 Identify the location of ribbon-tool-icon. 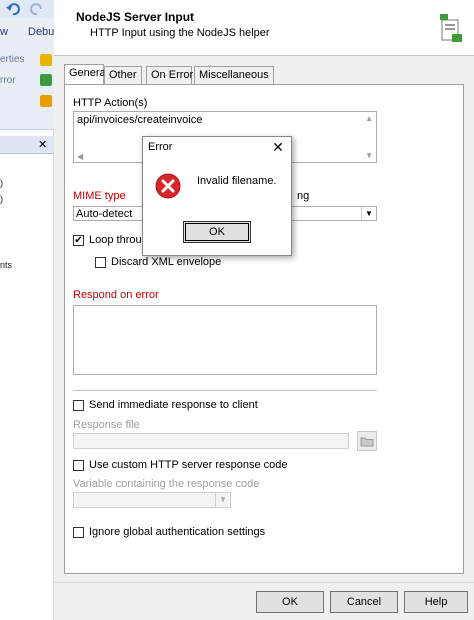
(46, 60).